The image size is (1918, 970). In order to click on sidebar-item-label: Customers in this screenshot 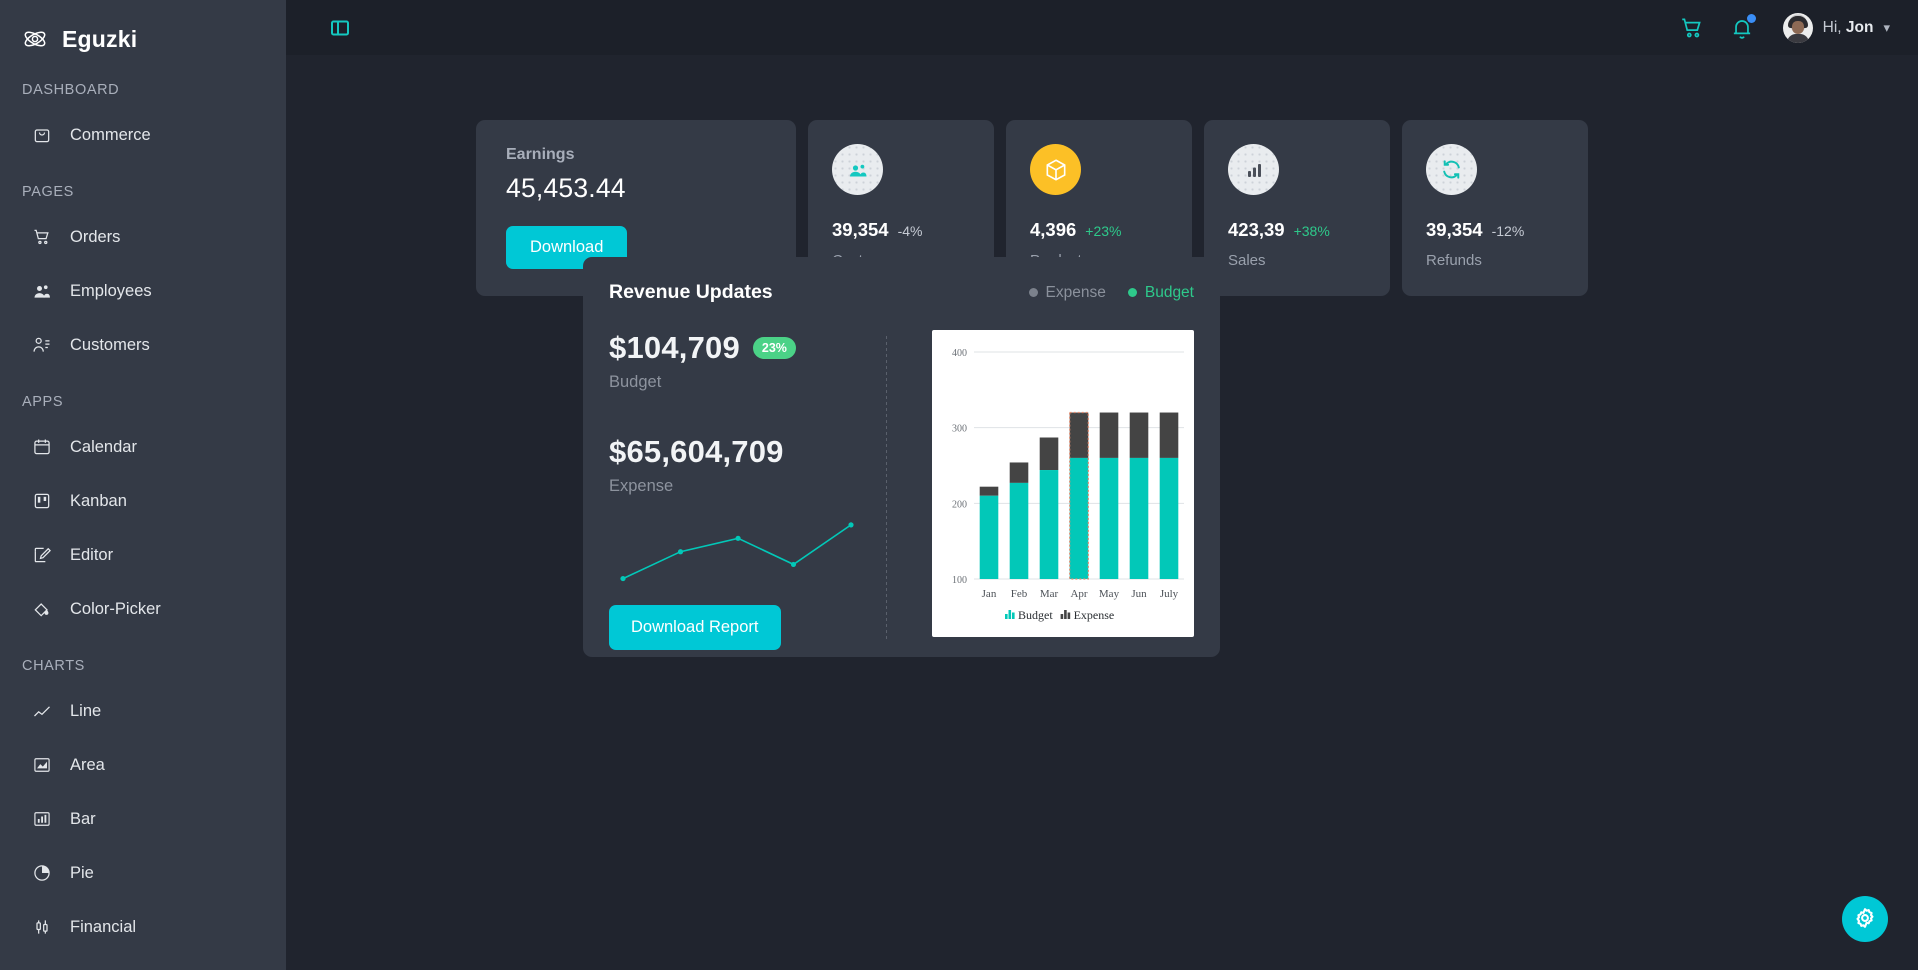, I will do `click(110, 344)`.